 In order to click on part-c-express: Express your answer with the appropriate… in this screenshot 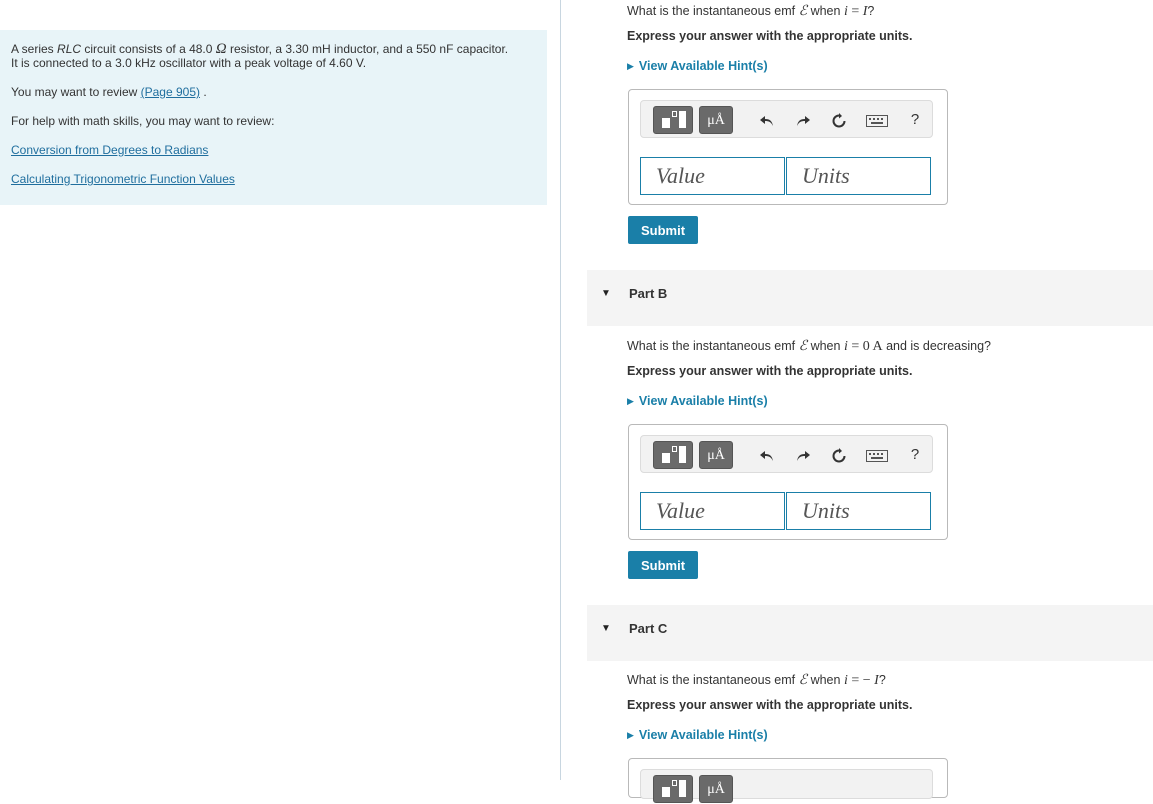, I will do `click(770, 705)`.